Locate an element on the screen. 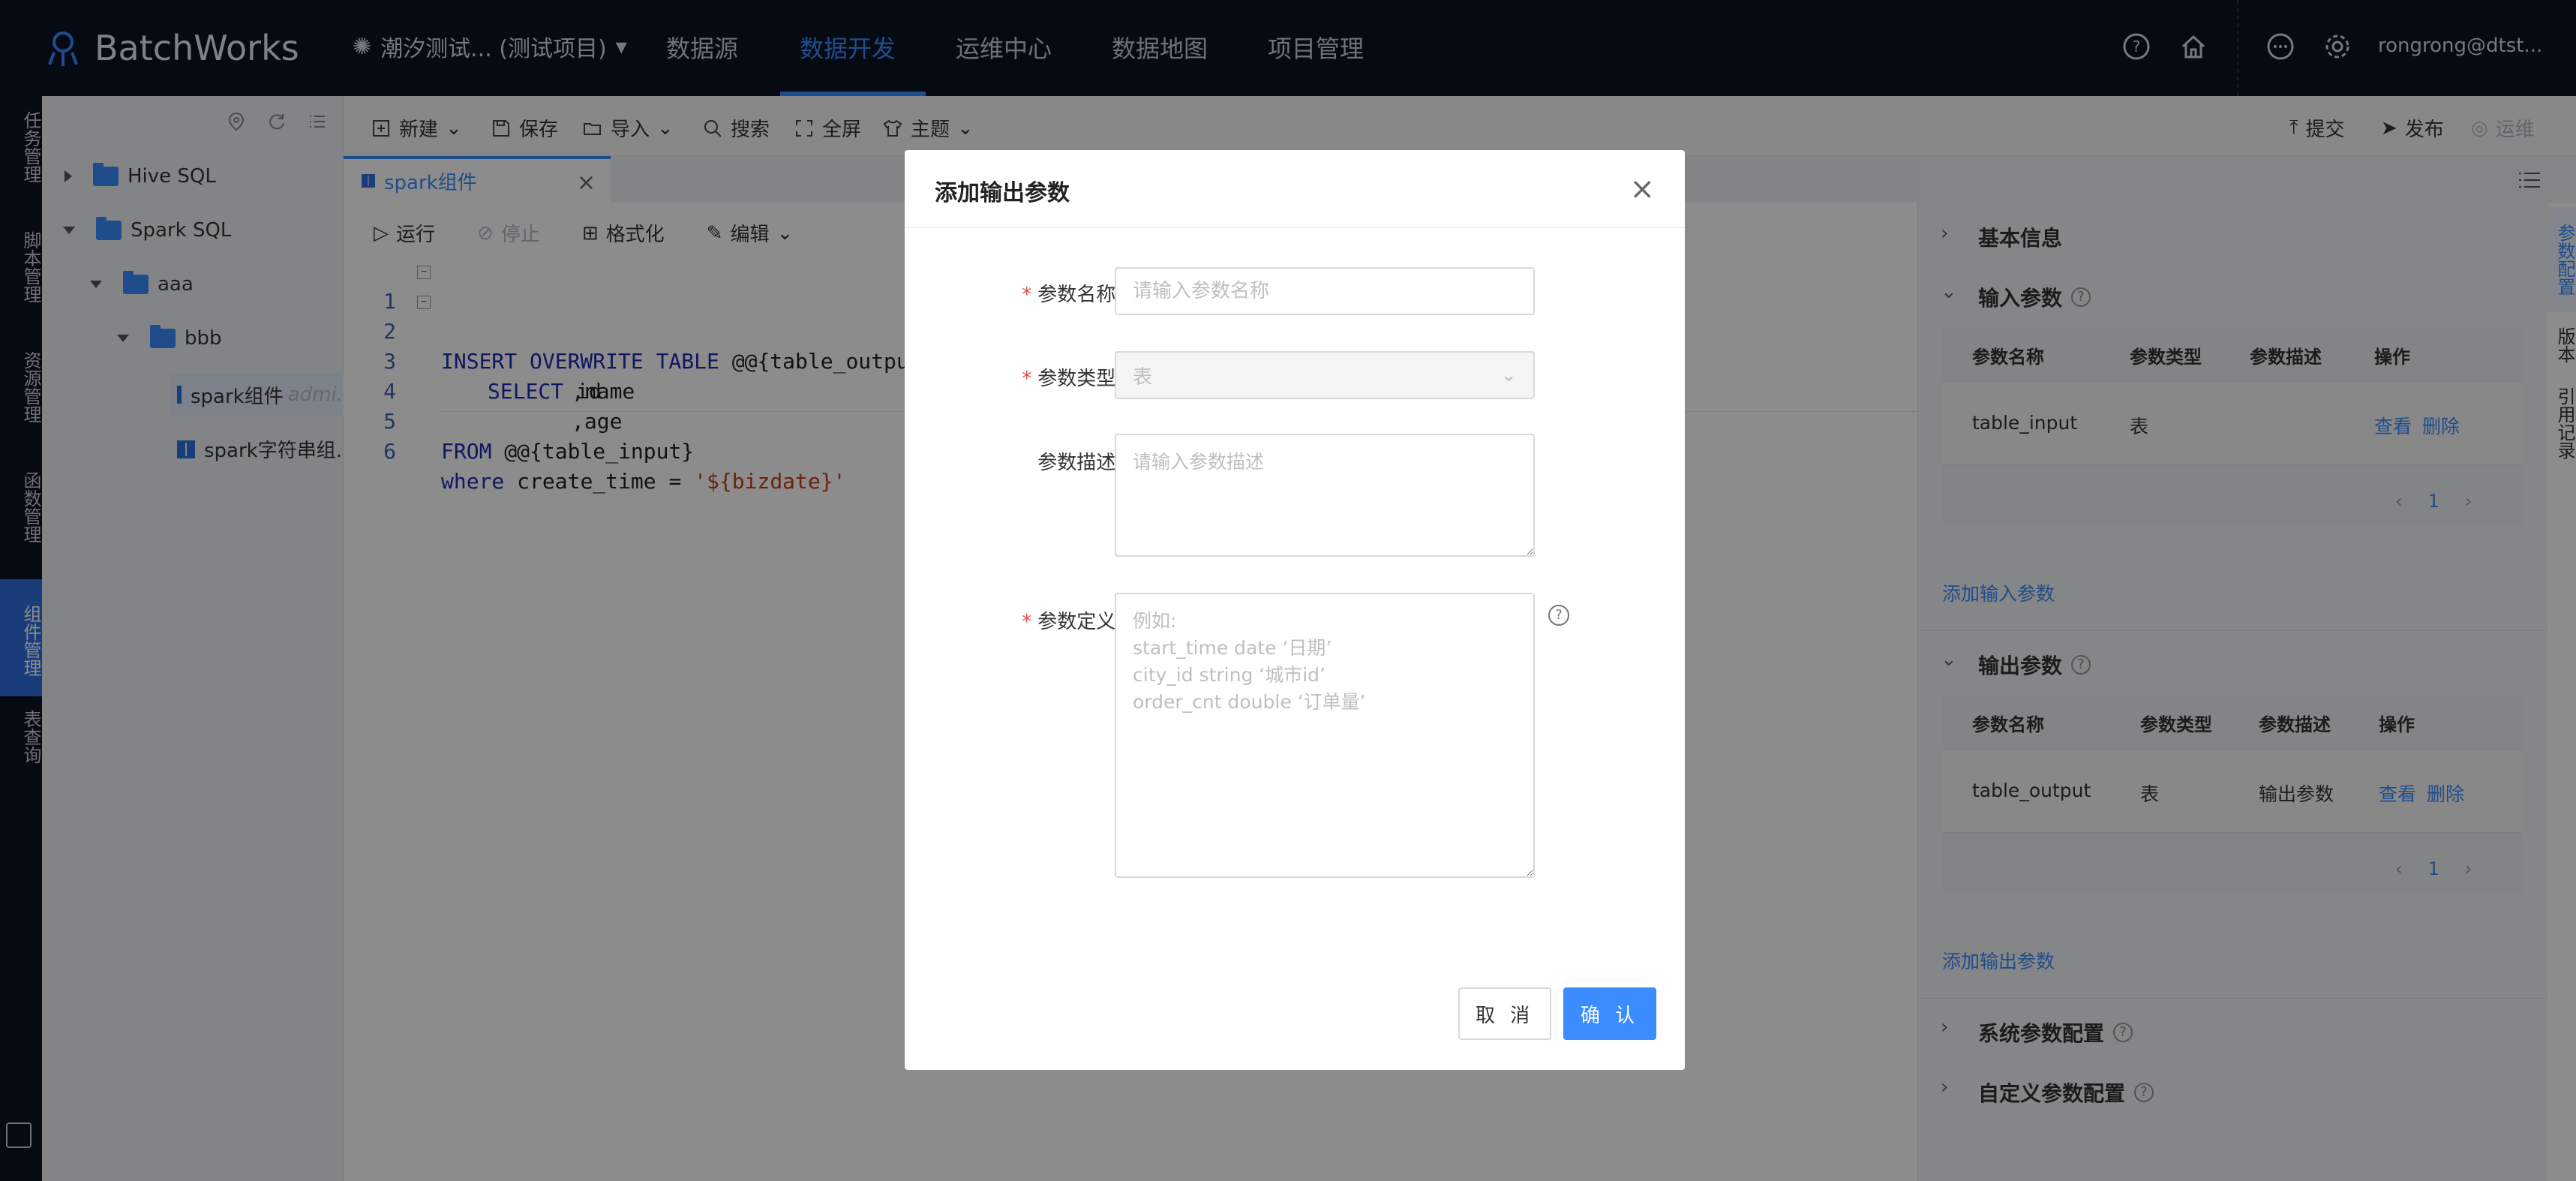  param-type-select: 表 ⌄ is located at coordinates (1325, 375).